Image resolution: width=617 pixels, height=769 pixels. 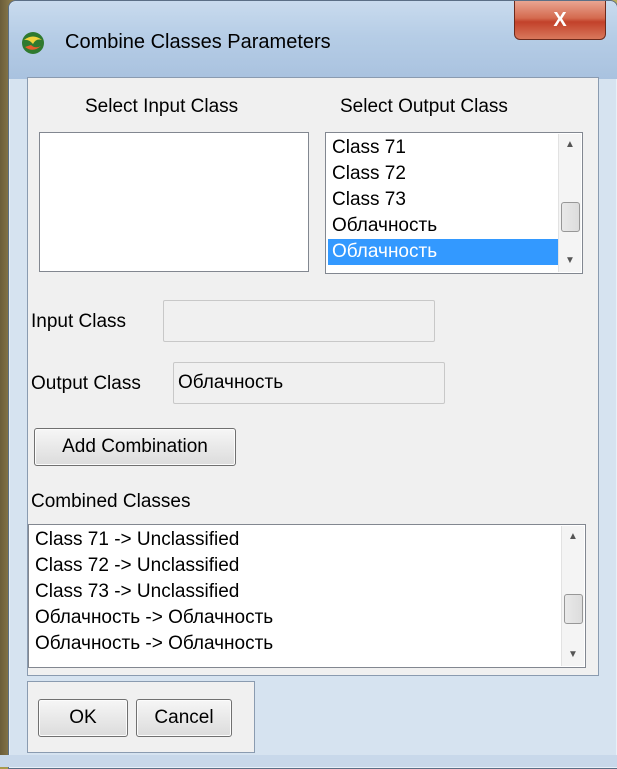 I want to click on list-item: Class 72 -> Unclassified, so click(x=296, y=566).